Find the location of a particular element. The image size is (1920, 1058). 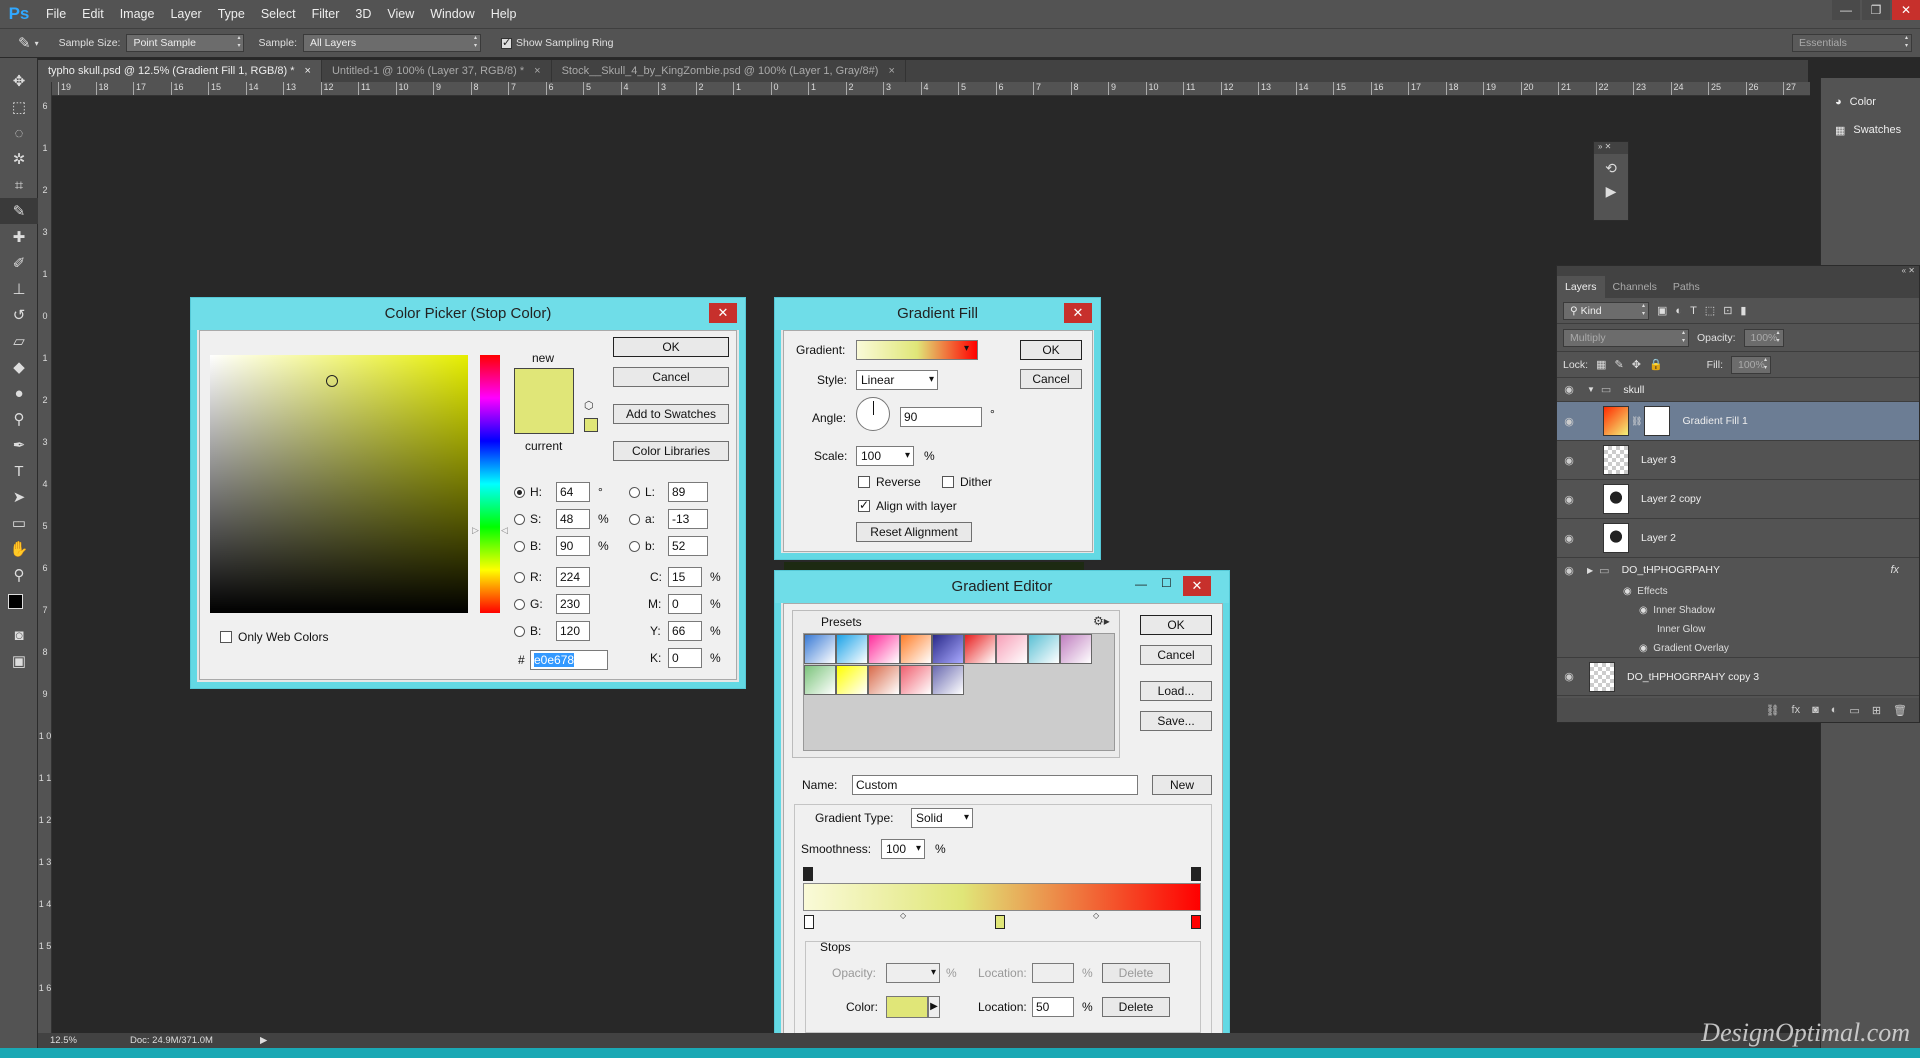

play-icon: ▶ is located at coordinates (934, 1007).